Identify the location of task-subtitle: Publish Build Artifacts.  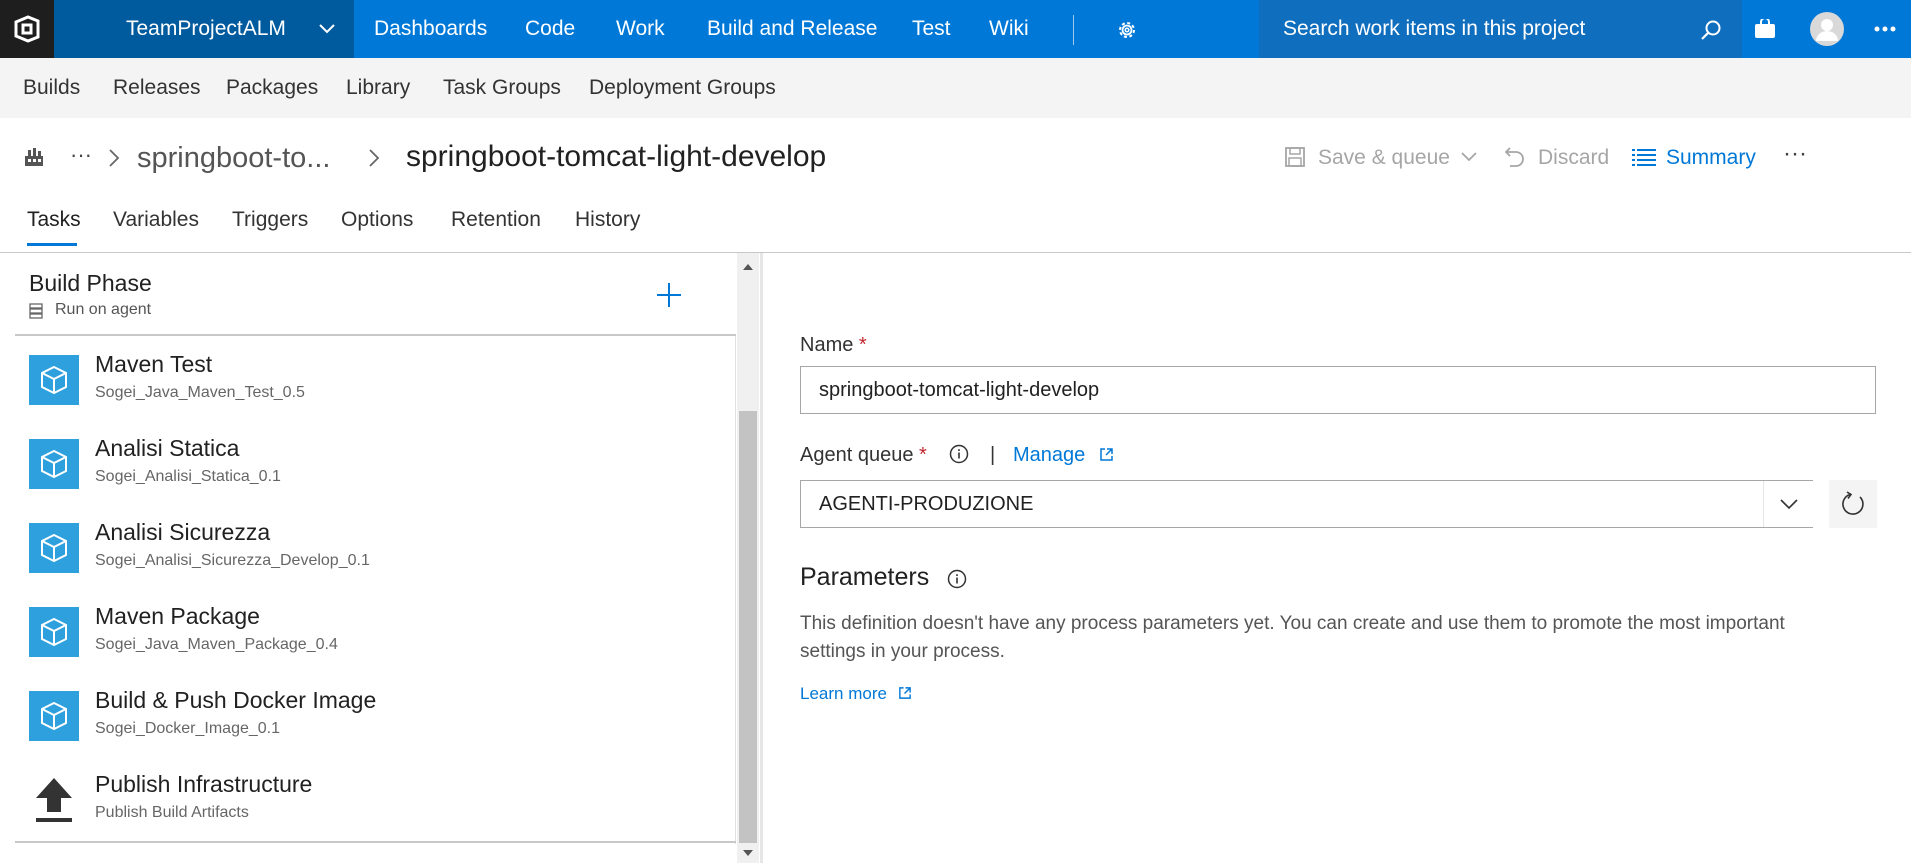
(172, 812).